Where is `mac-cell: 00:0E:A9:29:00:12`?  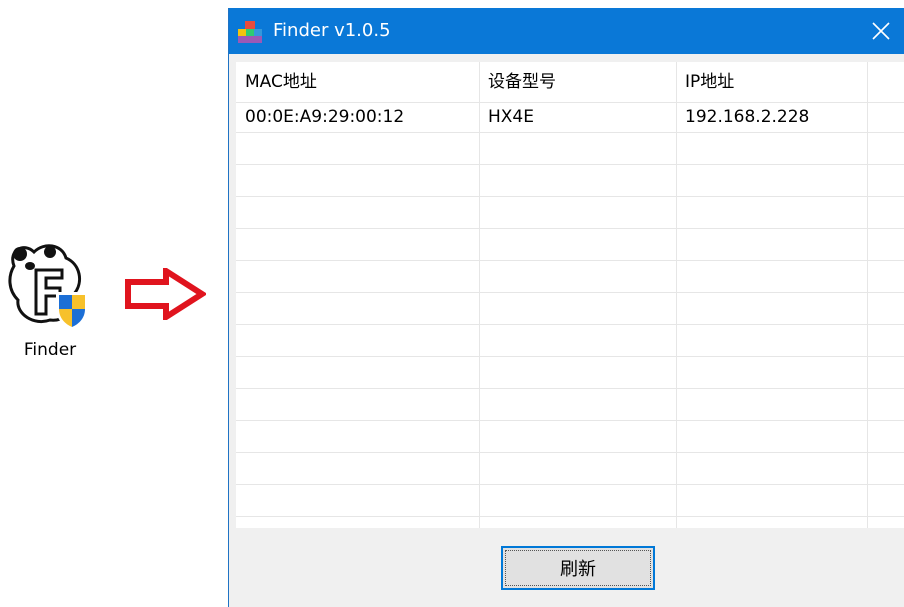
mac-cell: 00:0E:A9:29:00:12 is located at coordinates (325, 117).